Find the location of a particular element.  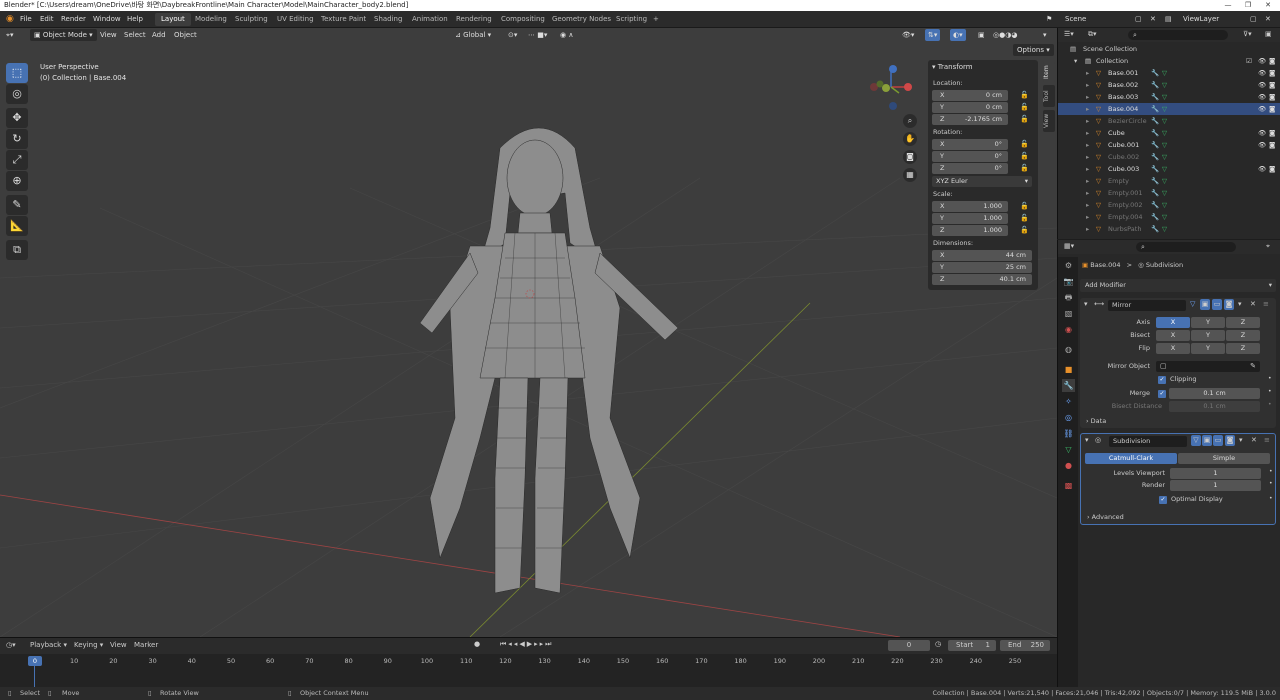

properties-editor-icon: ▦▾ is located at coordinates (1069, 246).